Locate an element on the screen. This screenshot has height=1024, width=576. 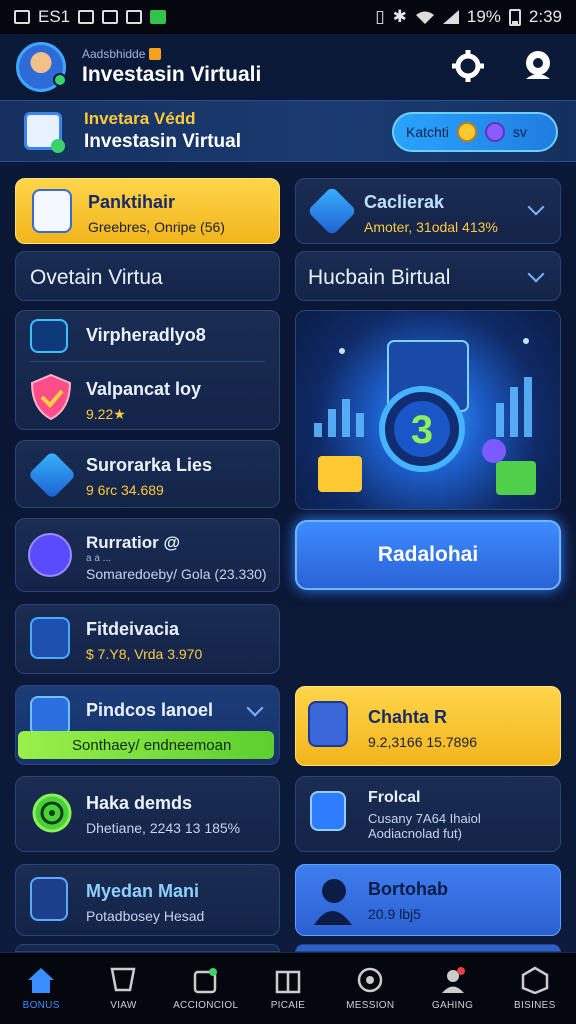
card-sub: Amoter, 31odal 413% is located at coordinates (431, 227).